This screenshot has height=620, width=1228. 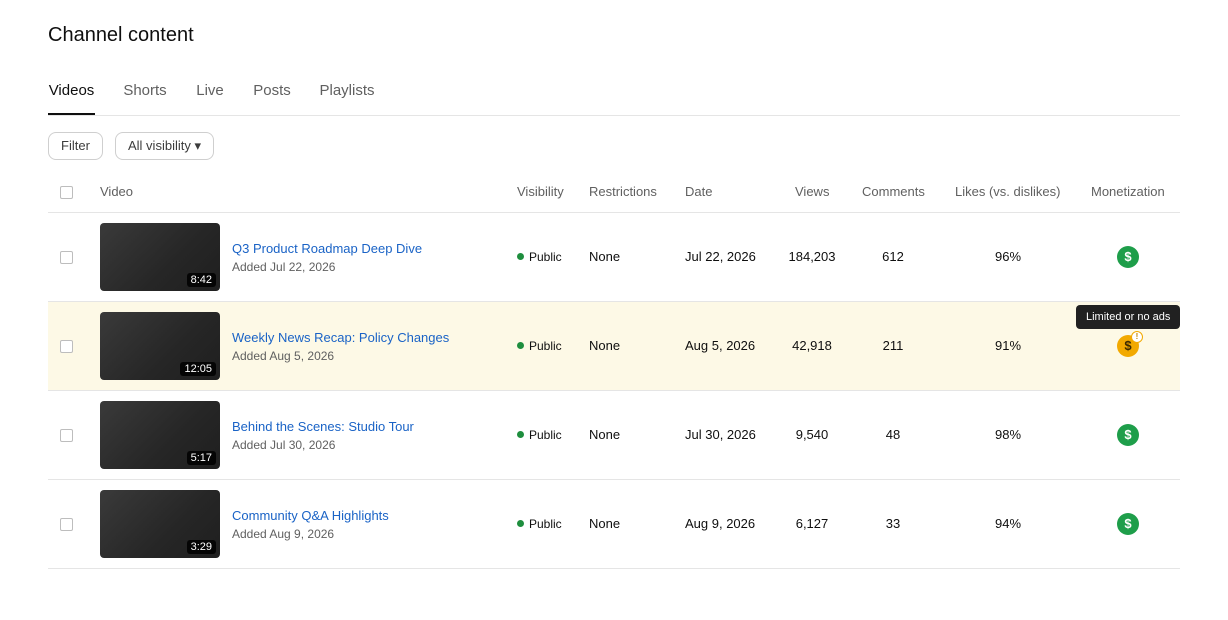 I want to click on col-date: Date, so click(x=699, y=191).